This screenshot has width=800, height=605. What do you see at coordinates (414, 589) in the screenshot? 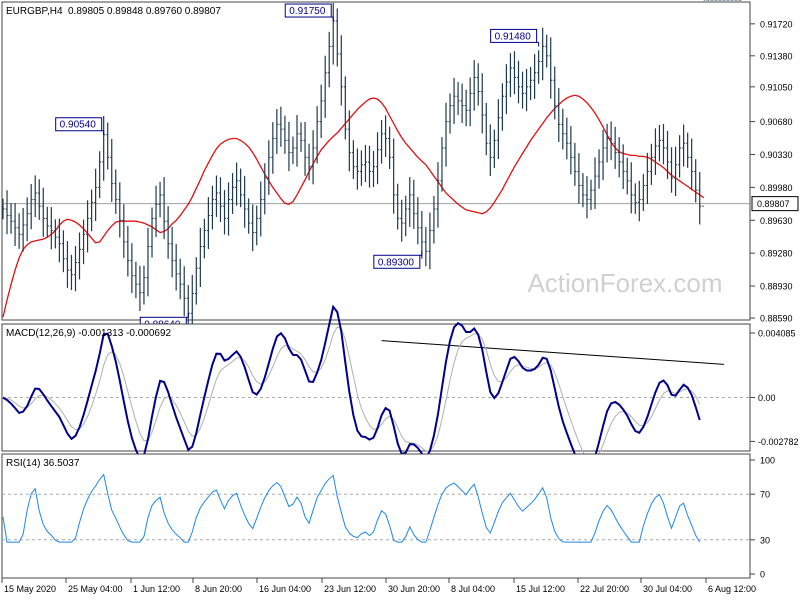
I see `x-tick-label: 30 Jun 20:00` at bounding box center [414, 589].